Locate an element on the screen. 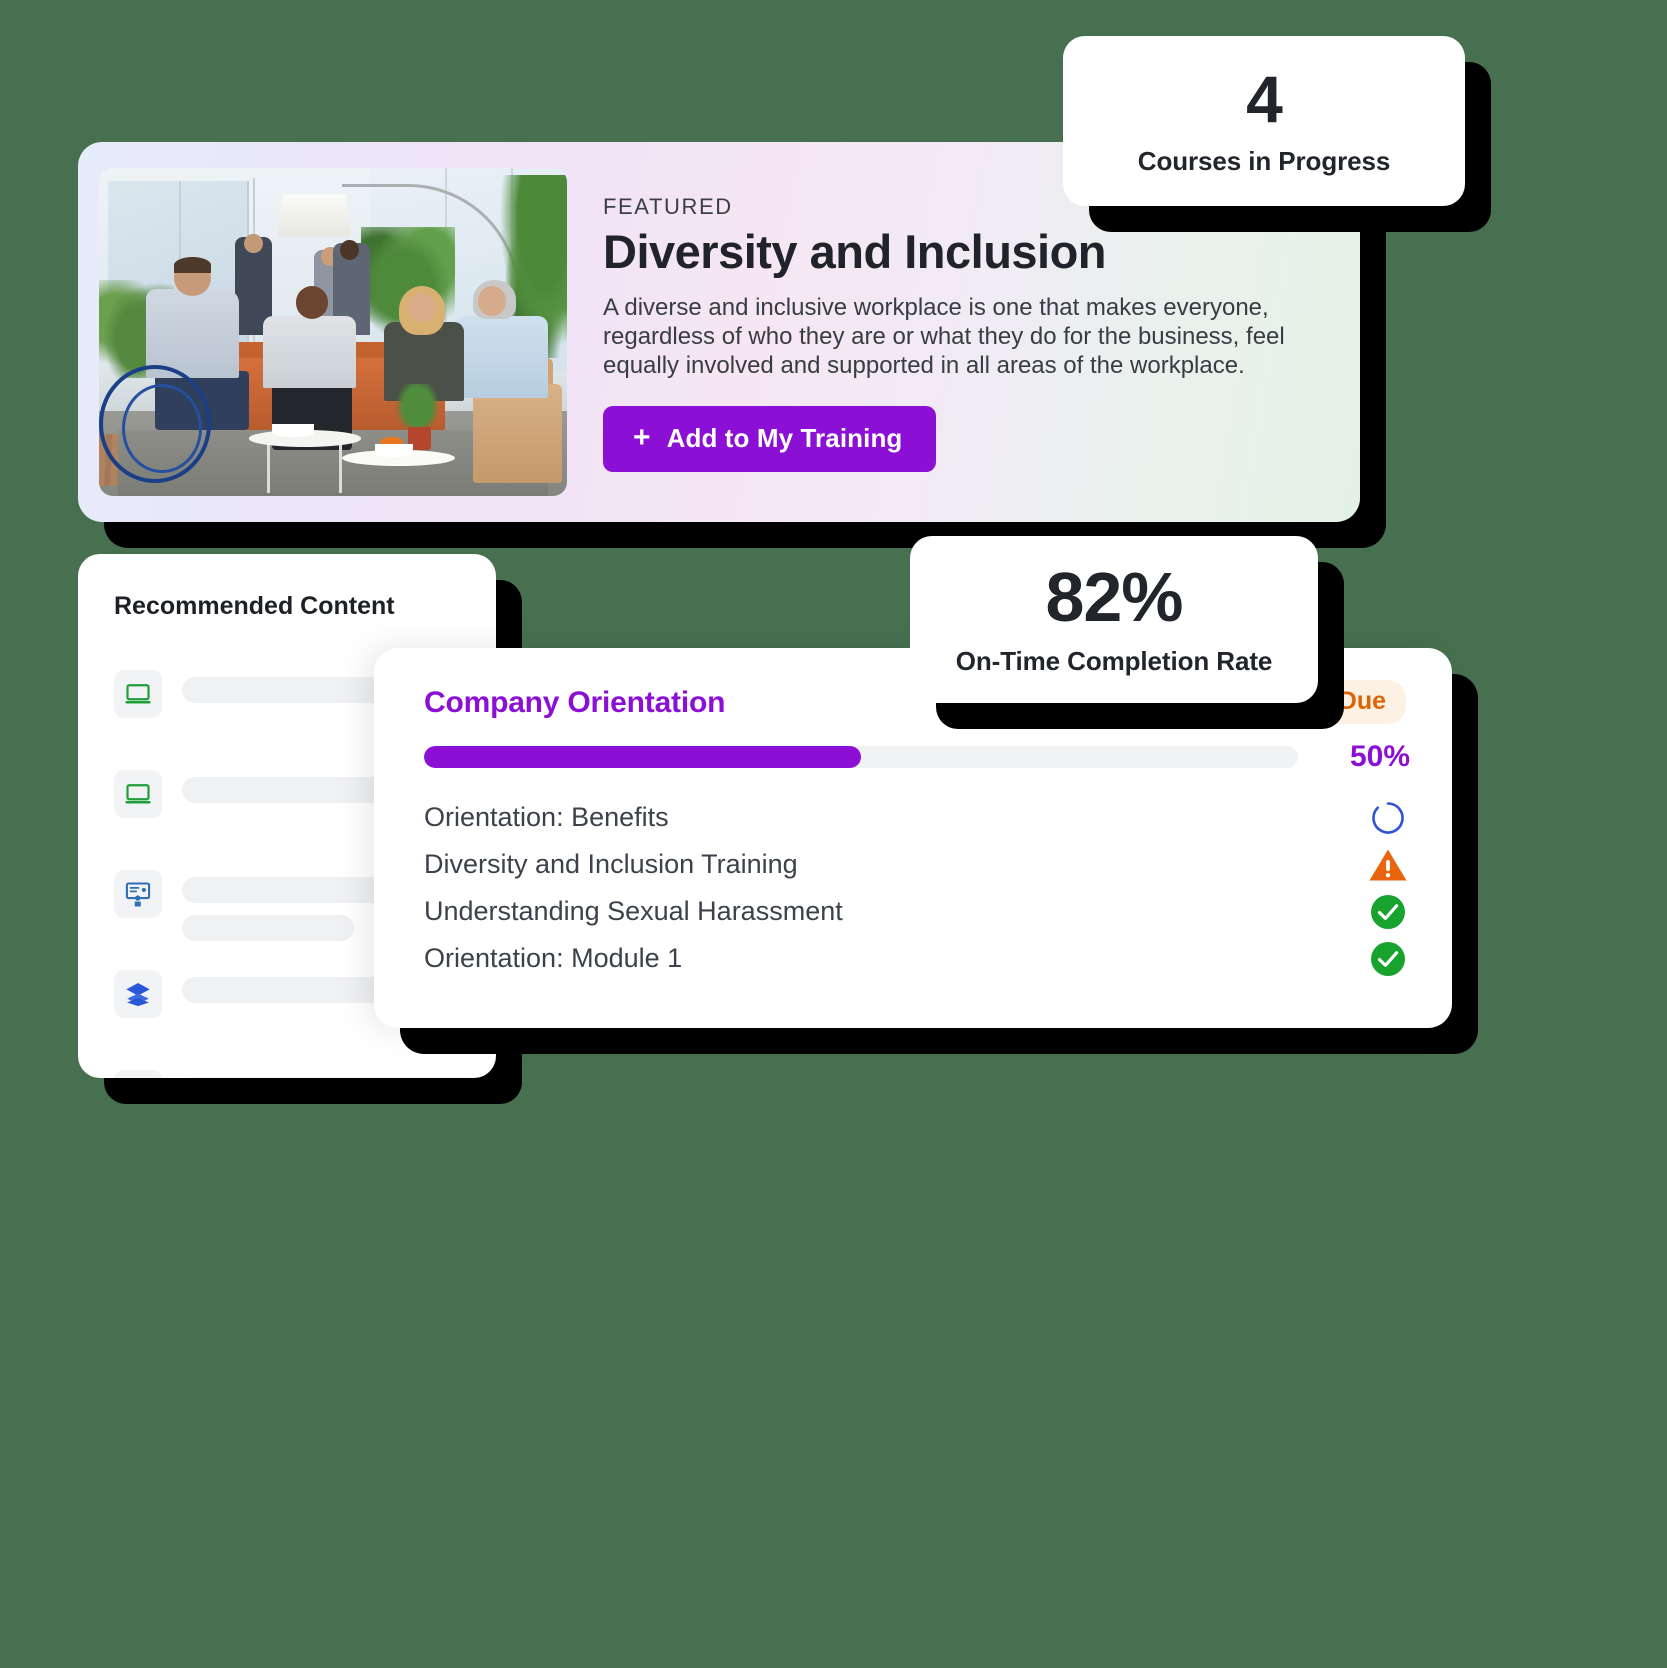 The width and height of the screenshot is (1667, 1668). recommended-content-title: Recommended Content is located at coordinates (254, 606).